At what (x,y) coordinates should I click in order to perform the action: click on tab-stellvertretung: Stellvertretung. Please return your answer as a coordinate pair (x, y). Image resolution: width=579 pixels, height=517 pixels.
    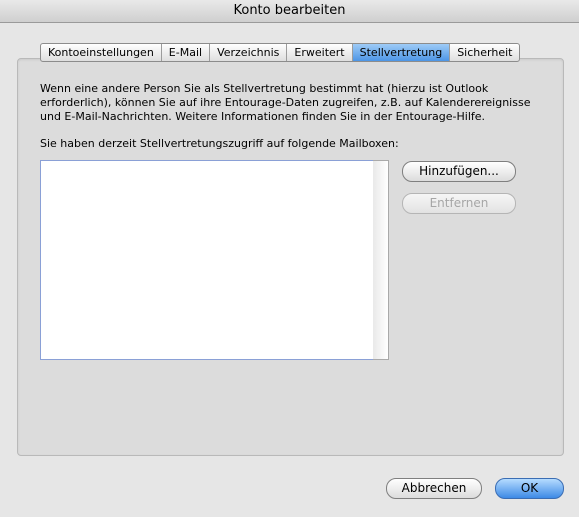
    Looking at the image, I should click on (401, 52).